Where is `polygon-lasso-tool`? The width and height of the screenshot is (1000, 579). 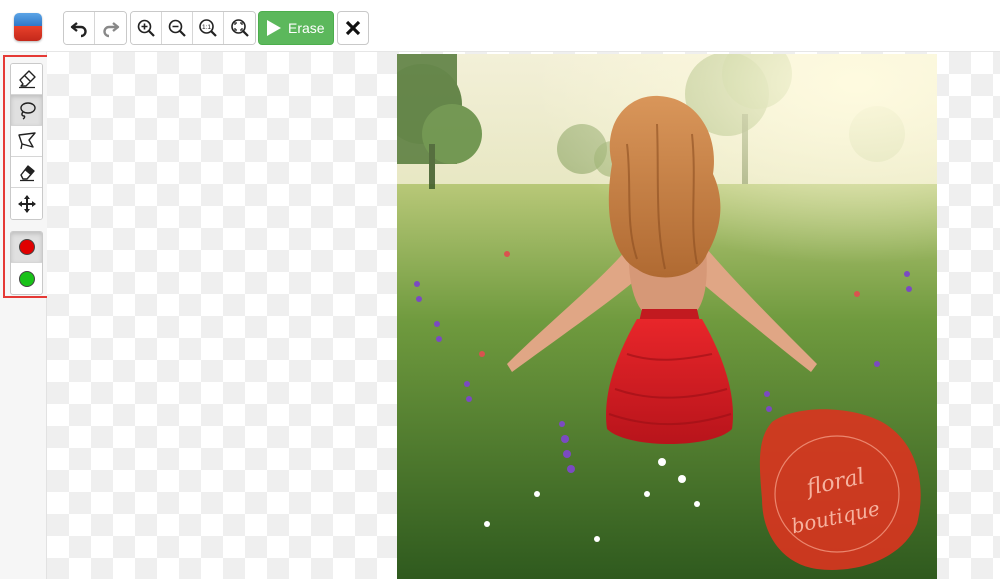
polygon-lasso-tool is located at coordinates (26, 141).